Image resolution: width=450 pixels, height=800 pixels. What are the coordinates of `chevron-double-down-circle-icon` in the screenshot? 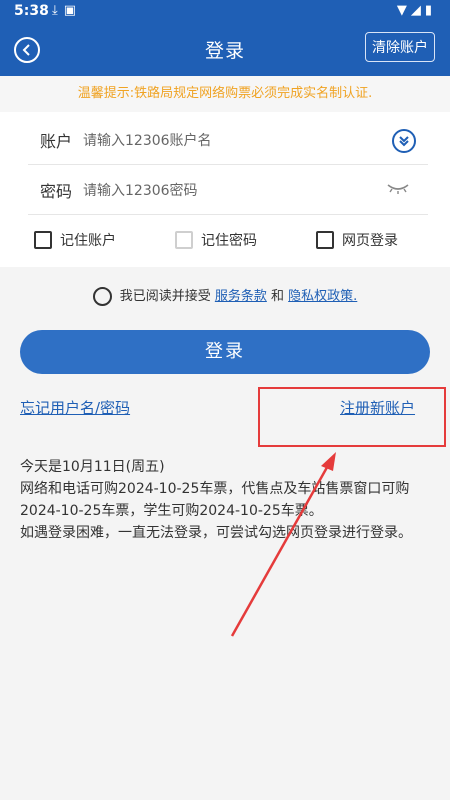 It's located at (404, 141).